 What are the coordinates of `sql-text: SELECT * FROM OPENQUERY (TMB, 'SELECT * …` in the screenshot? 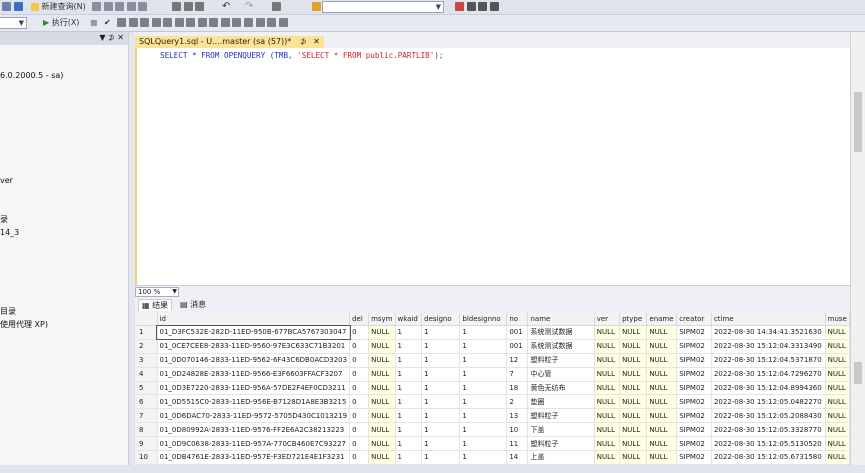 It's located at (301, 55).